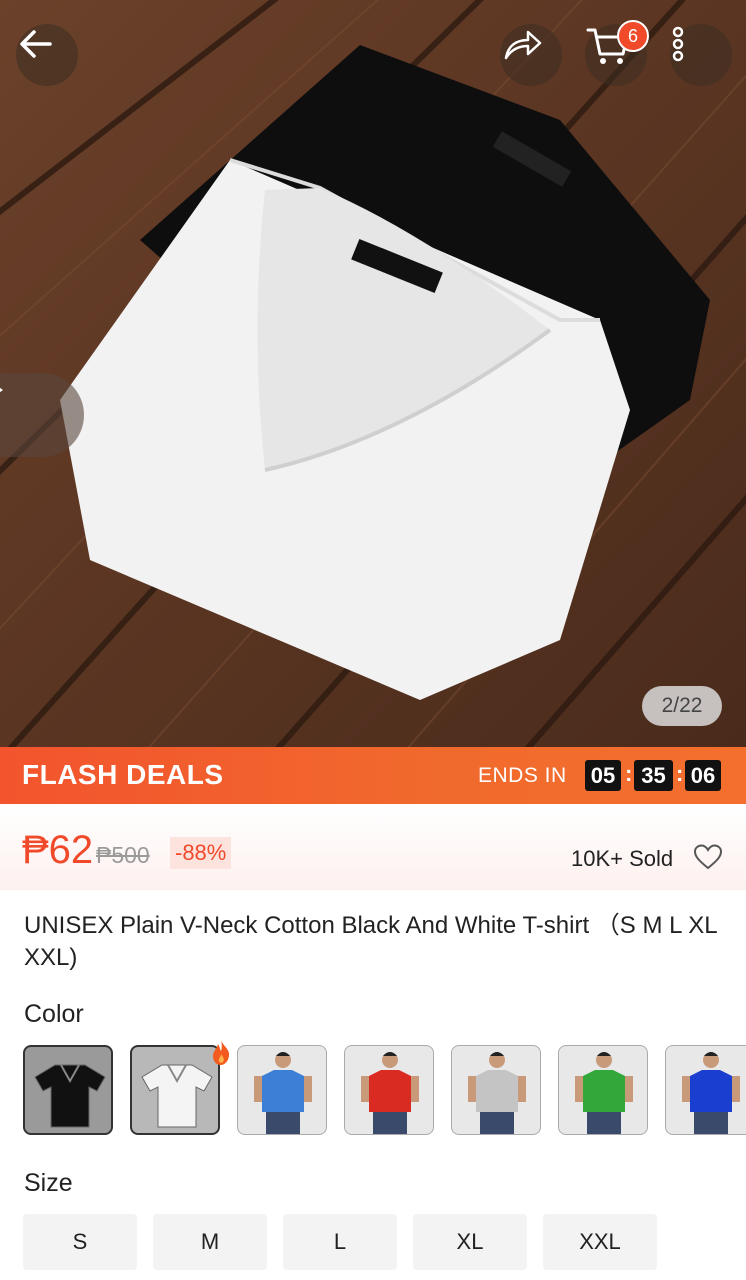  Describe the element at coordinates (201, 853) in the screenshot. I see `discount-badge: -88%` at that location.